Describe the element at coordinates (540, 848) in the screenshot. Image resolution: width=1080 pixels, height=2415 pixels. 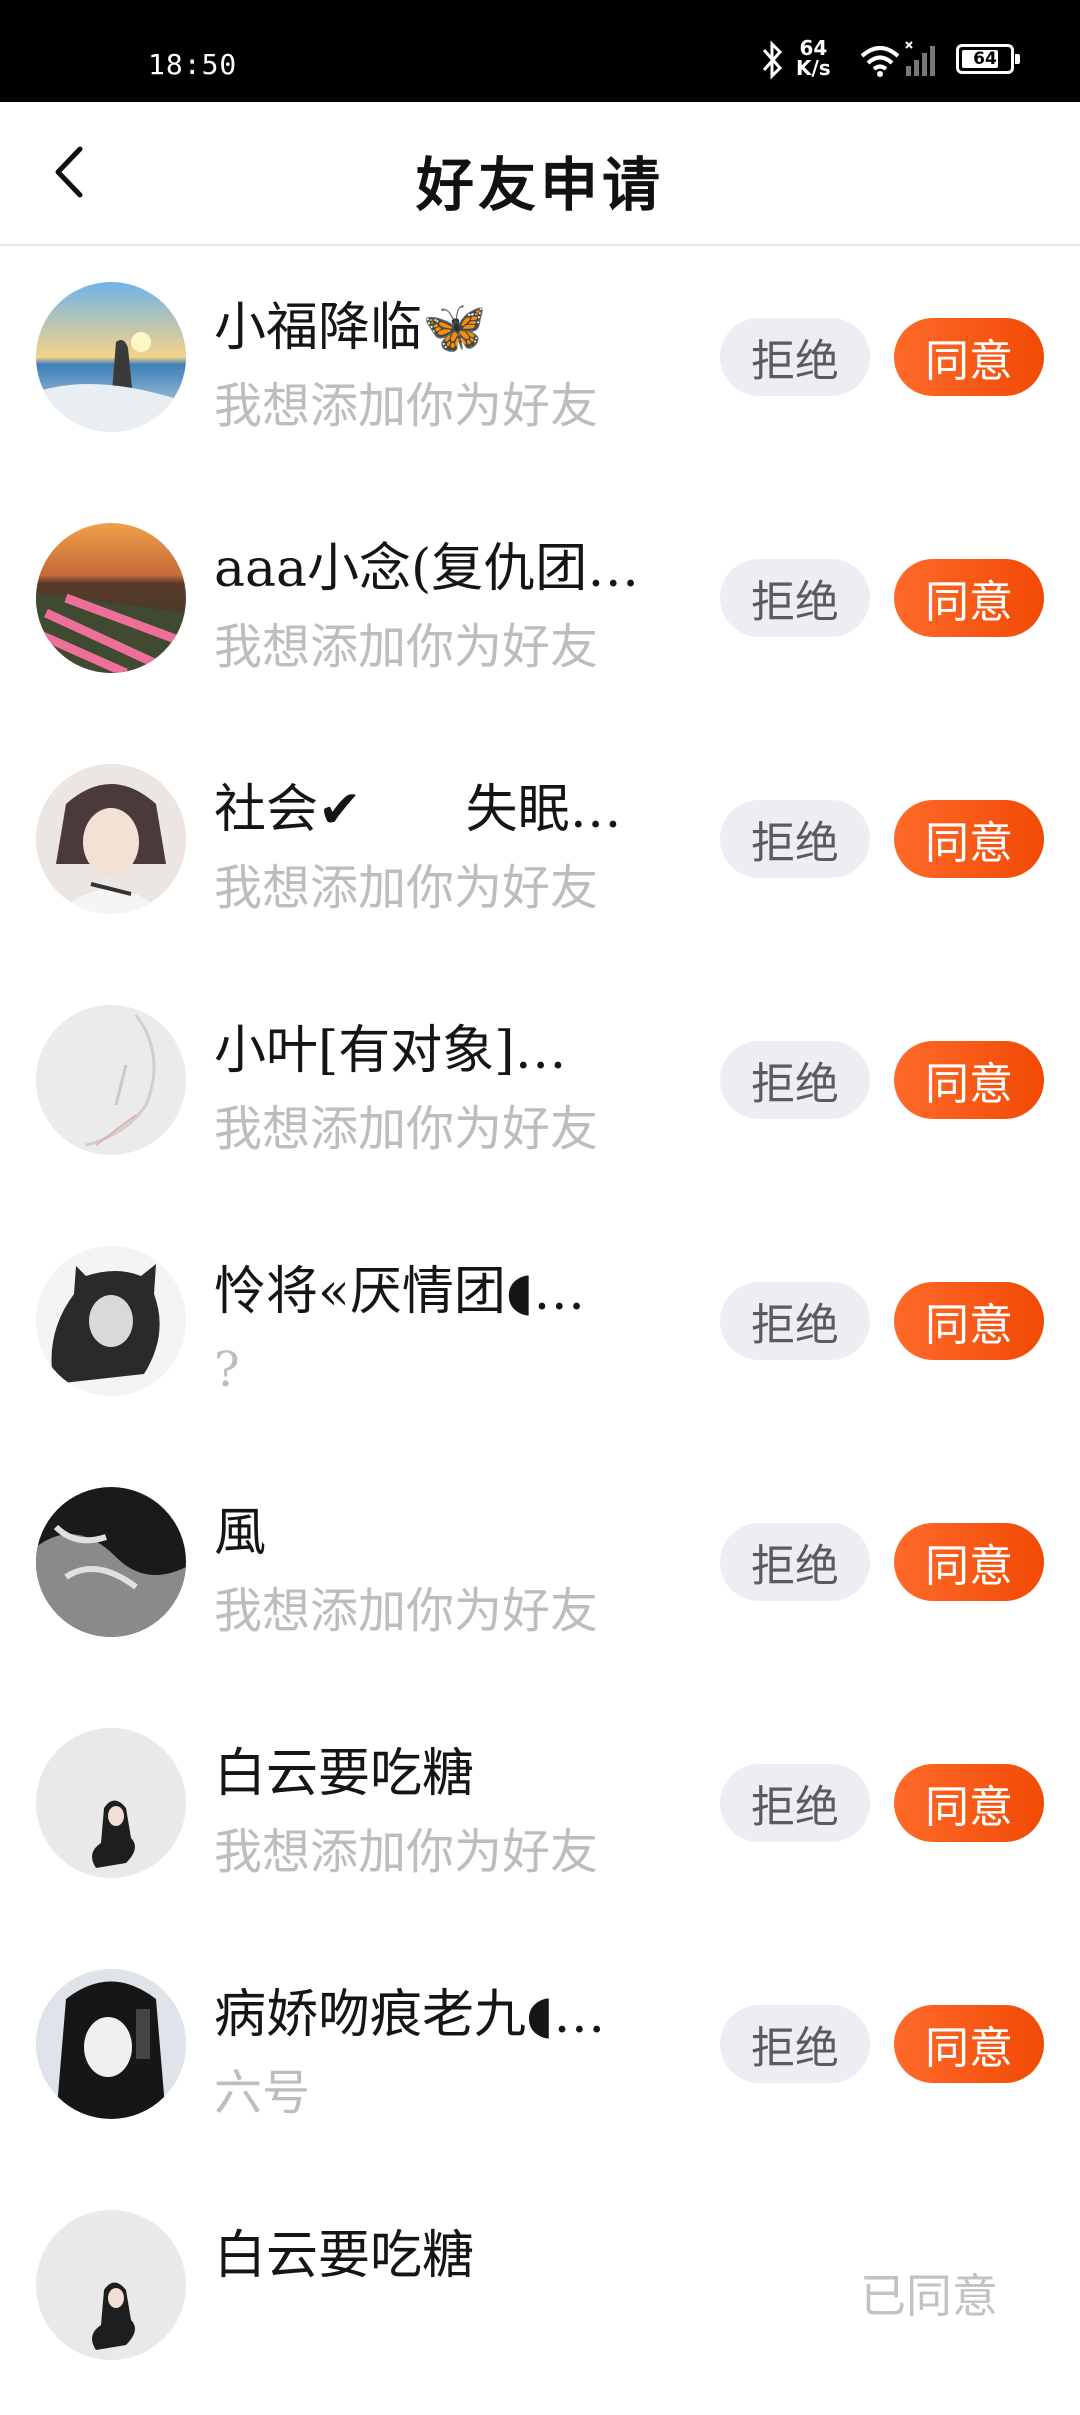
I see `request-row: 社会✔ 失眠… 我想添加你为好友 拒绝 同意` at that location.